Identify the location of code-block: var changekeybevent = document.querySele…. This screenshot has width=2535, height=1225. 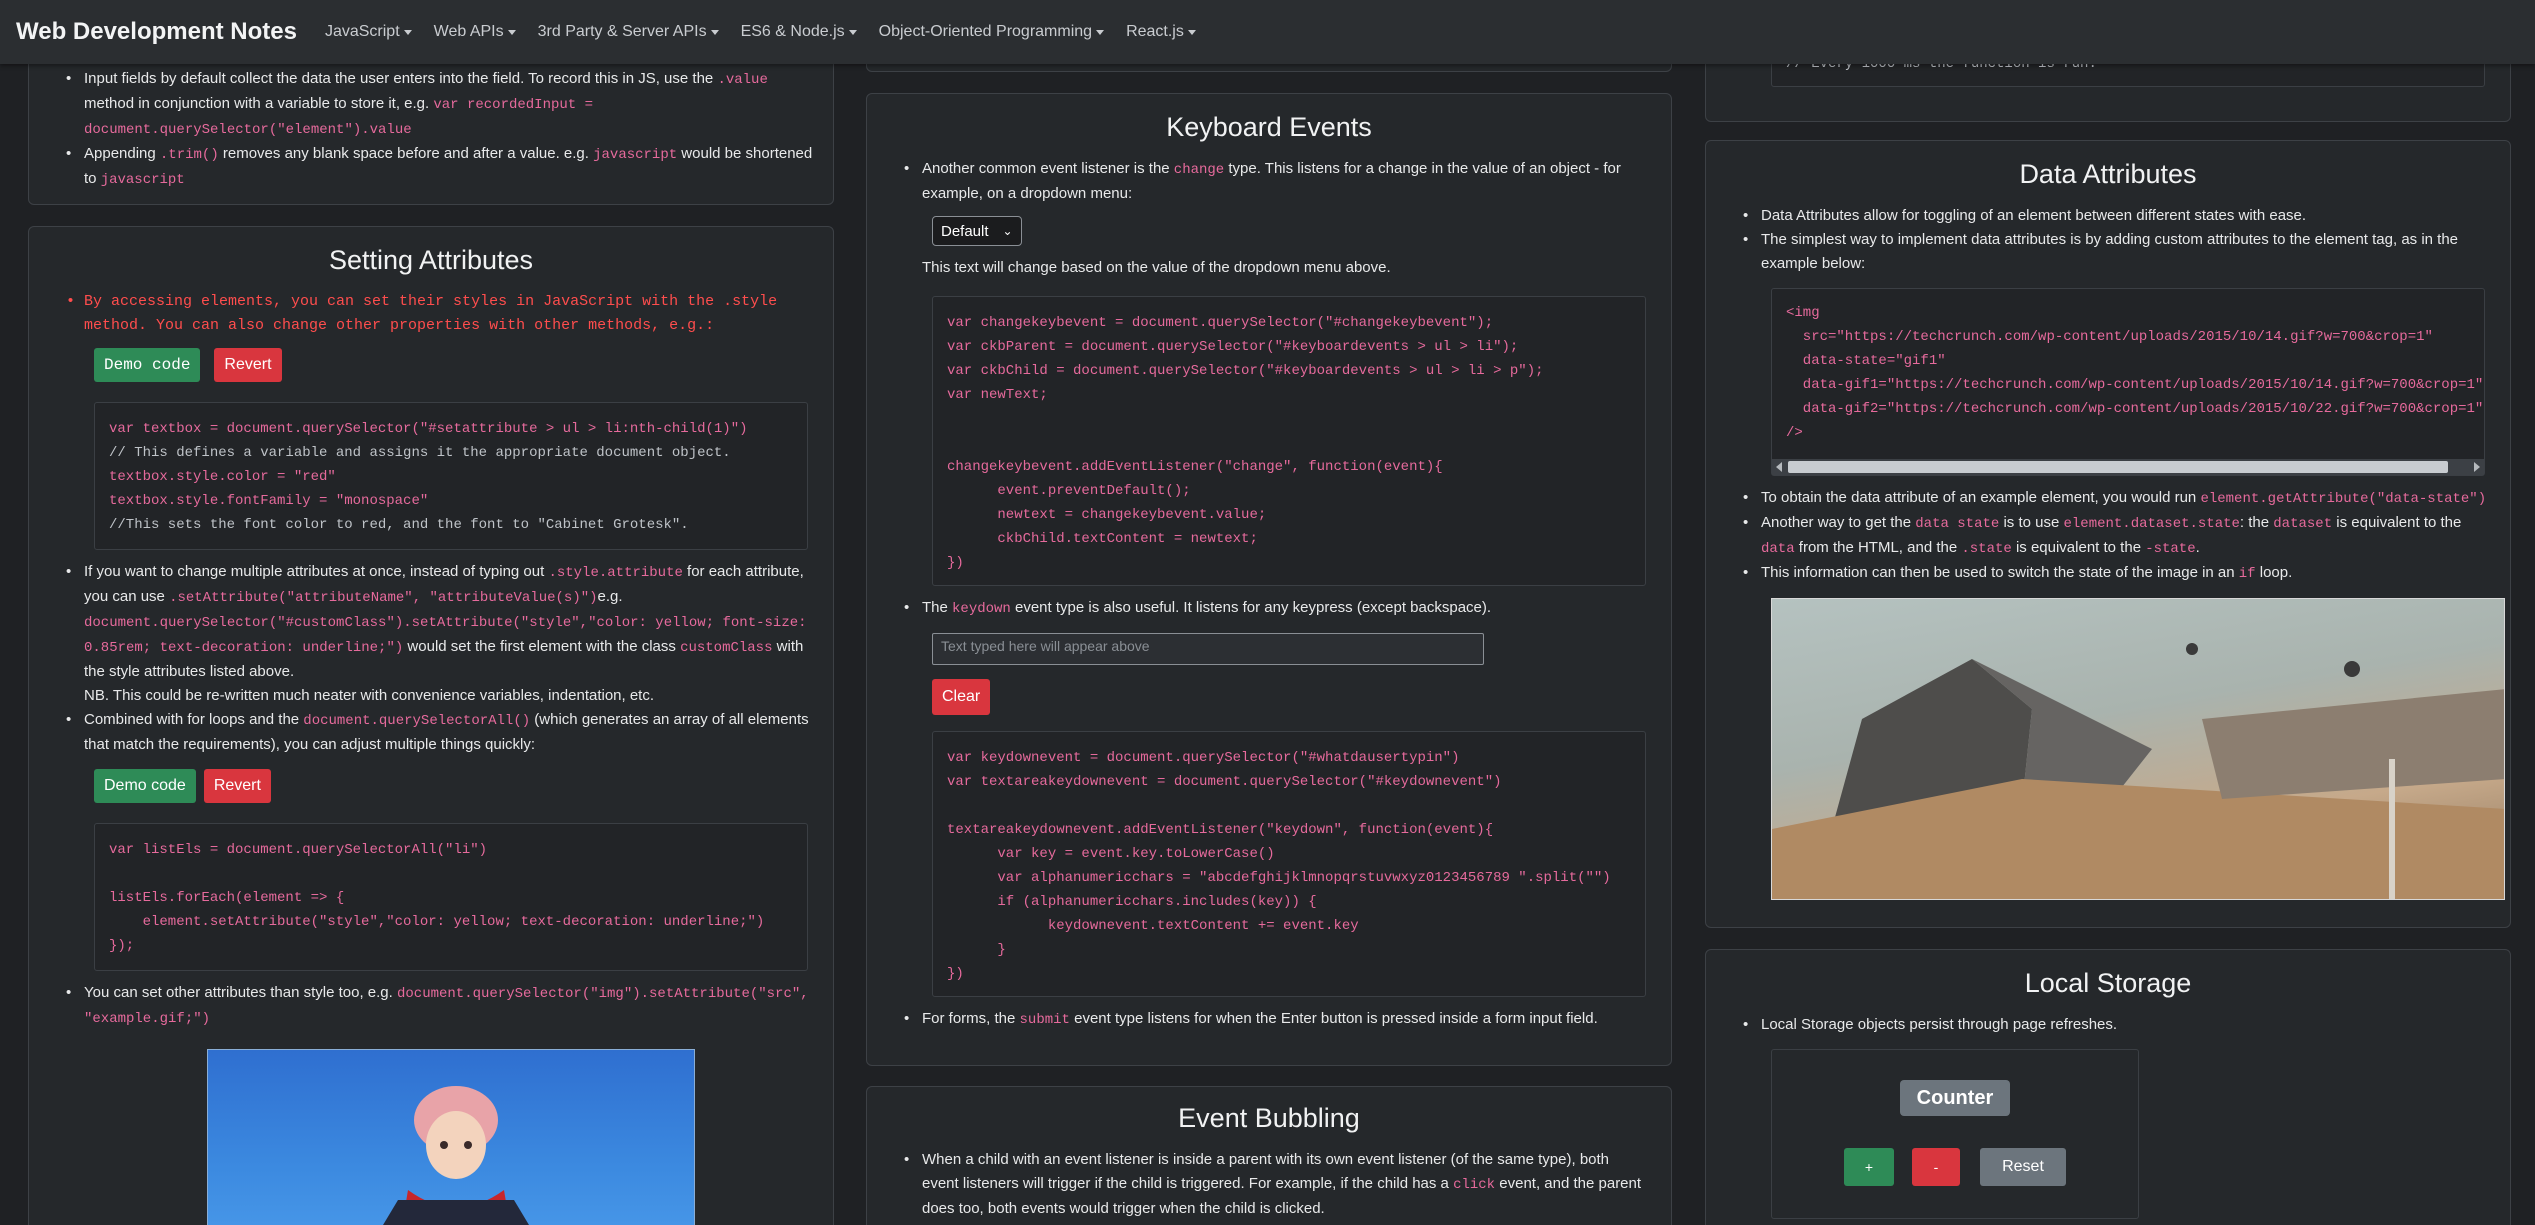
(1289, 441).